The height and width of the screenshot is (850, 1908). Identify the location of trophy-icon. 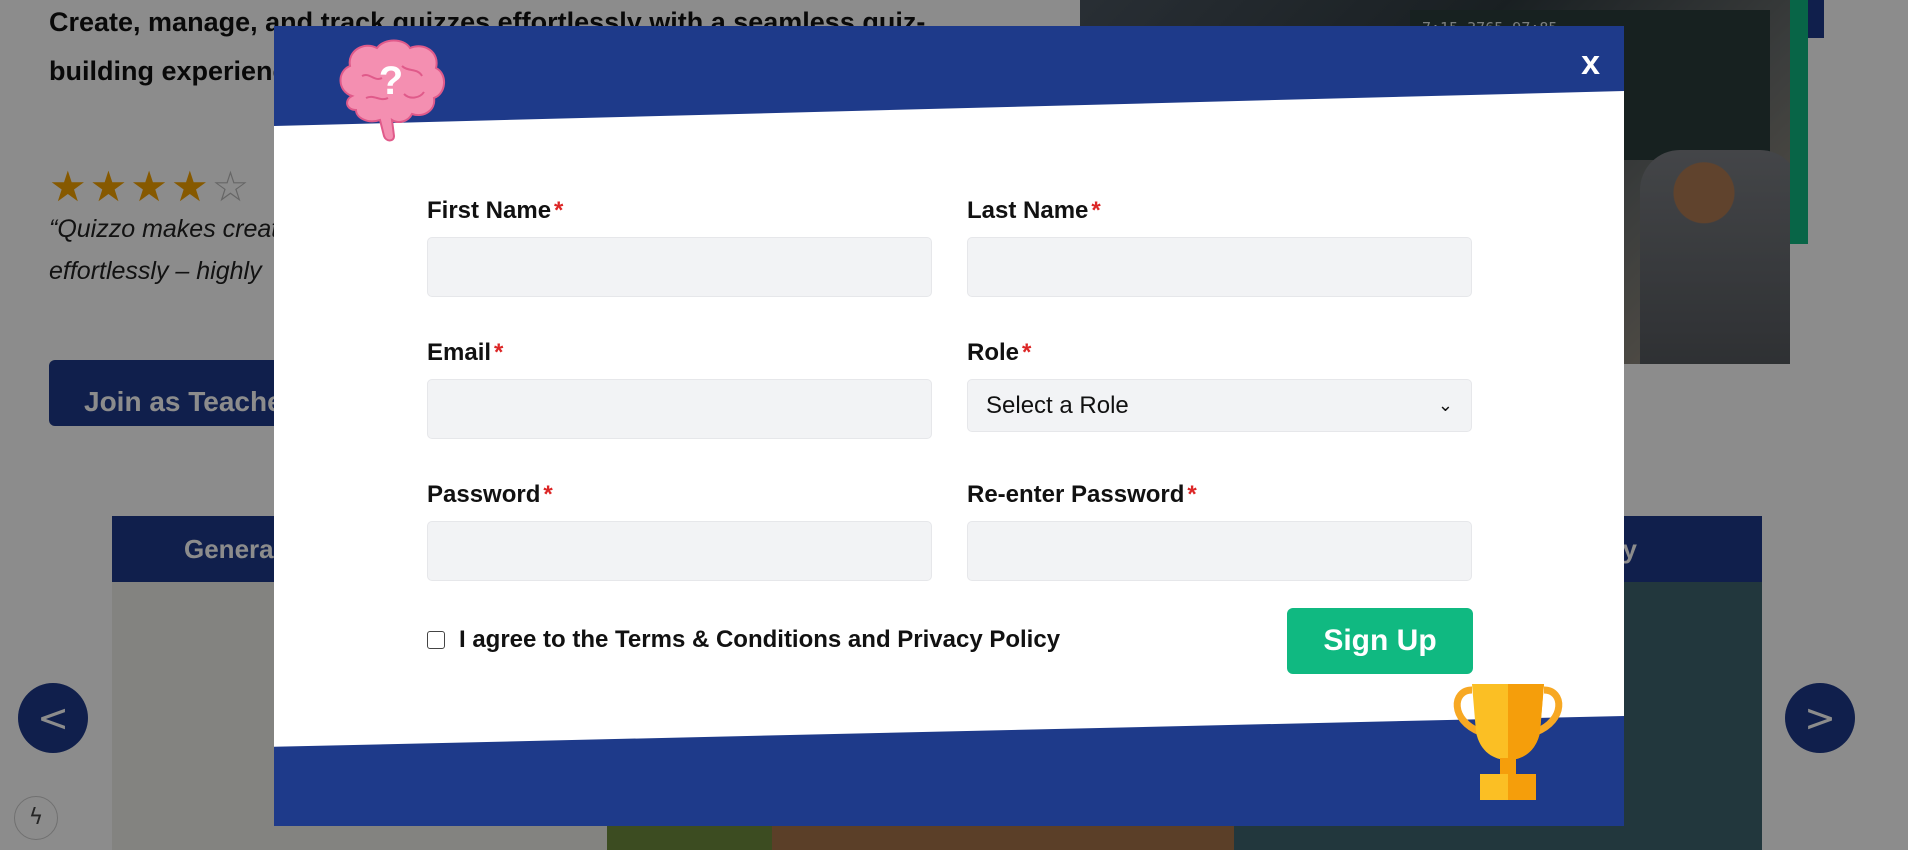
(1508, 742).